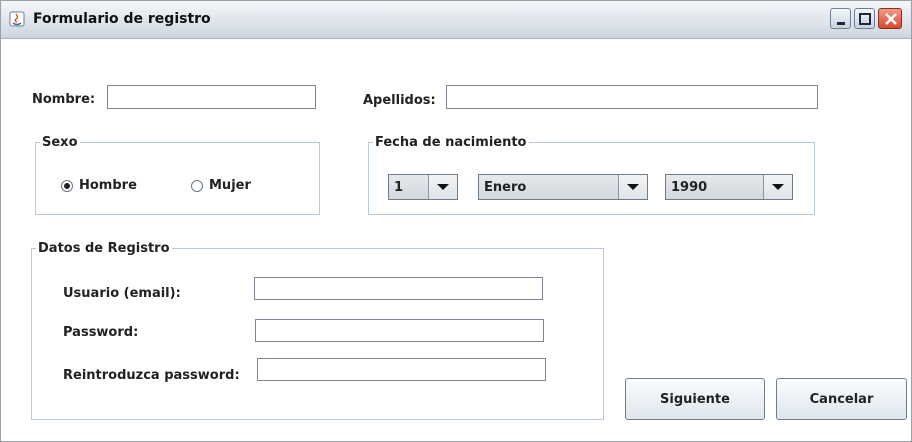 The image size is (912, 442). I want to click on radio-mujer: Mujer, so click(221, 185).